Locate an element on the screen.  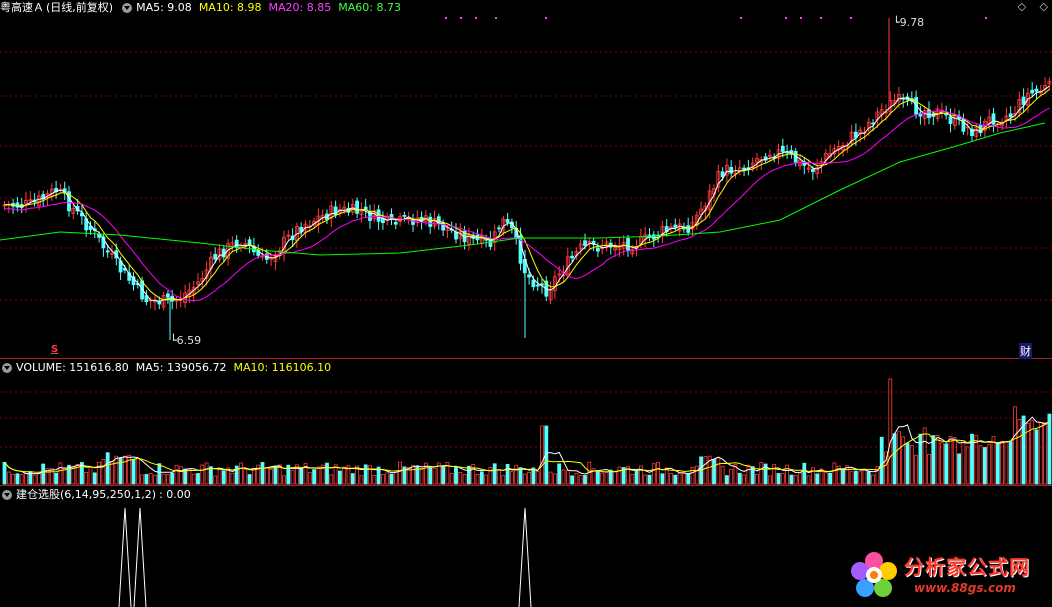
diamond-icon: ◇ is located at coordinates (1022, 6).